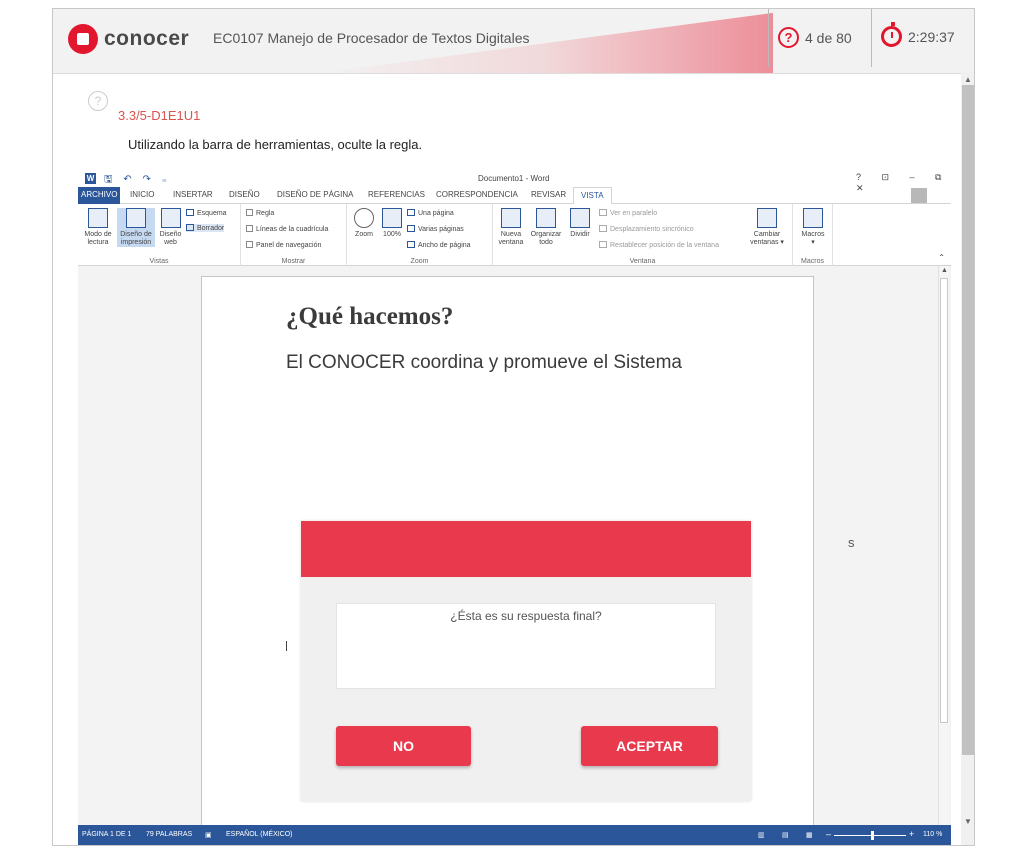 The width and height of the screenshot is (1024, 853). I want to click on document-title: Documento1 - Word, so click(514, 178).